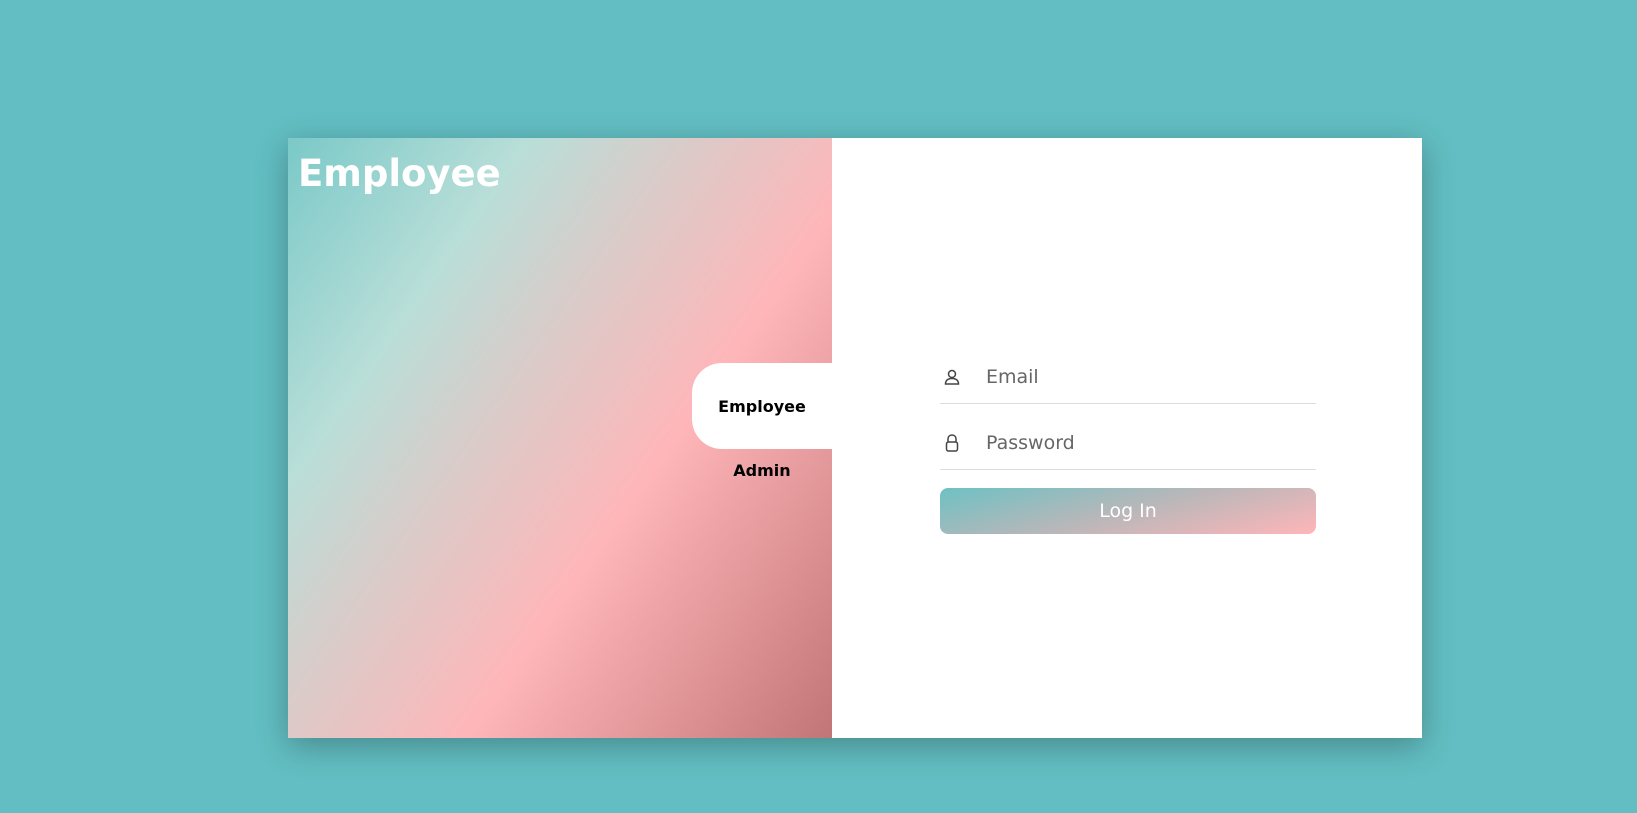 The image size is (1637, 813). What do you see at coordinates (1128, 511) in the screenshot?
I see `login-button: Log In` at bounding box center [1128, 511].